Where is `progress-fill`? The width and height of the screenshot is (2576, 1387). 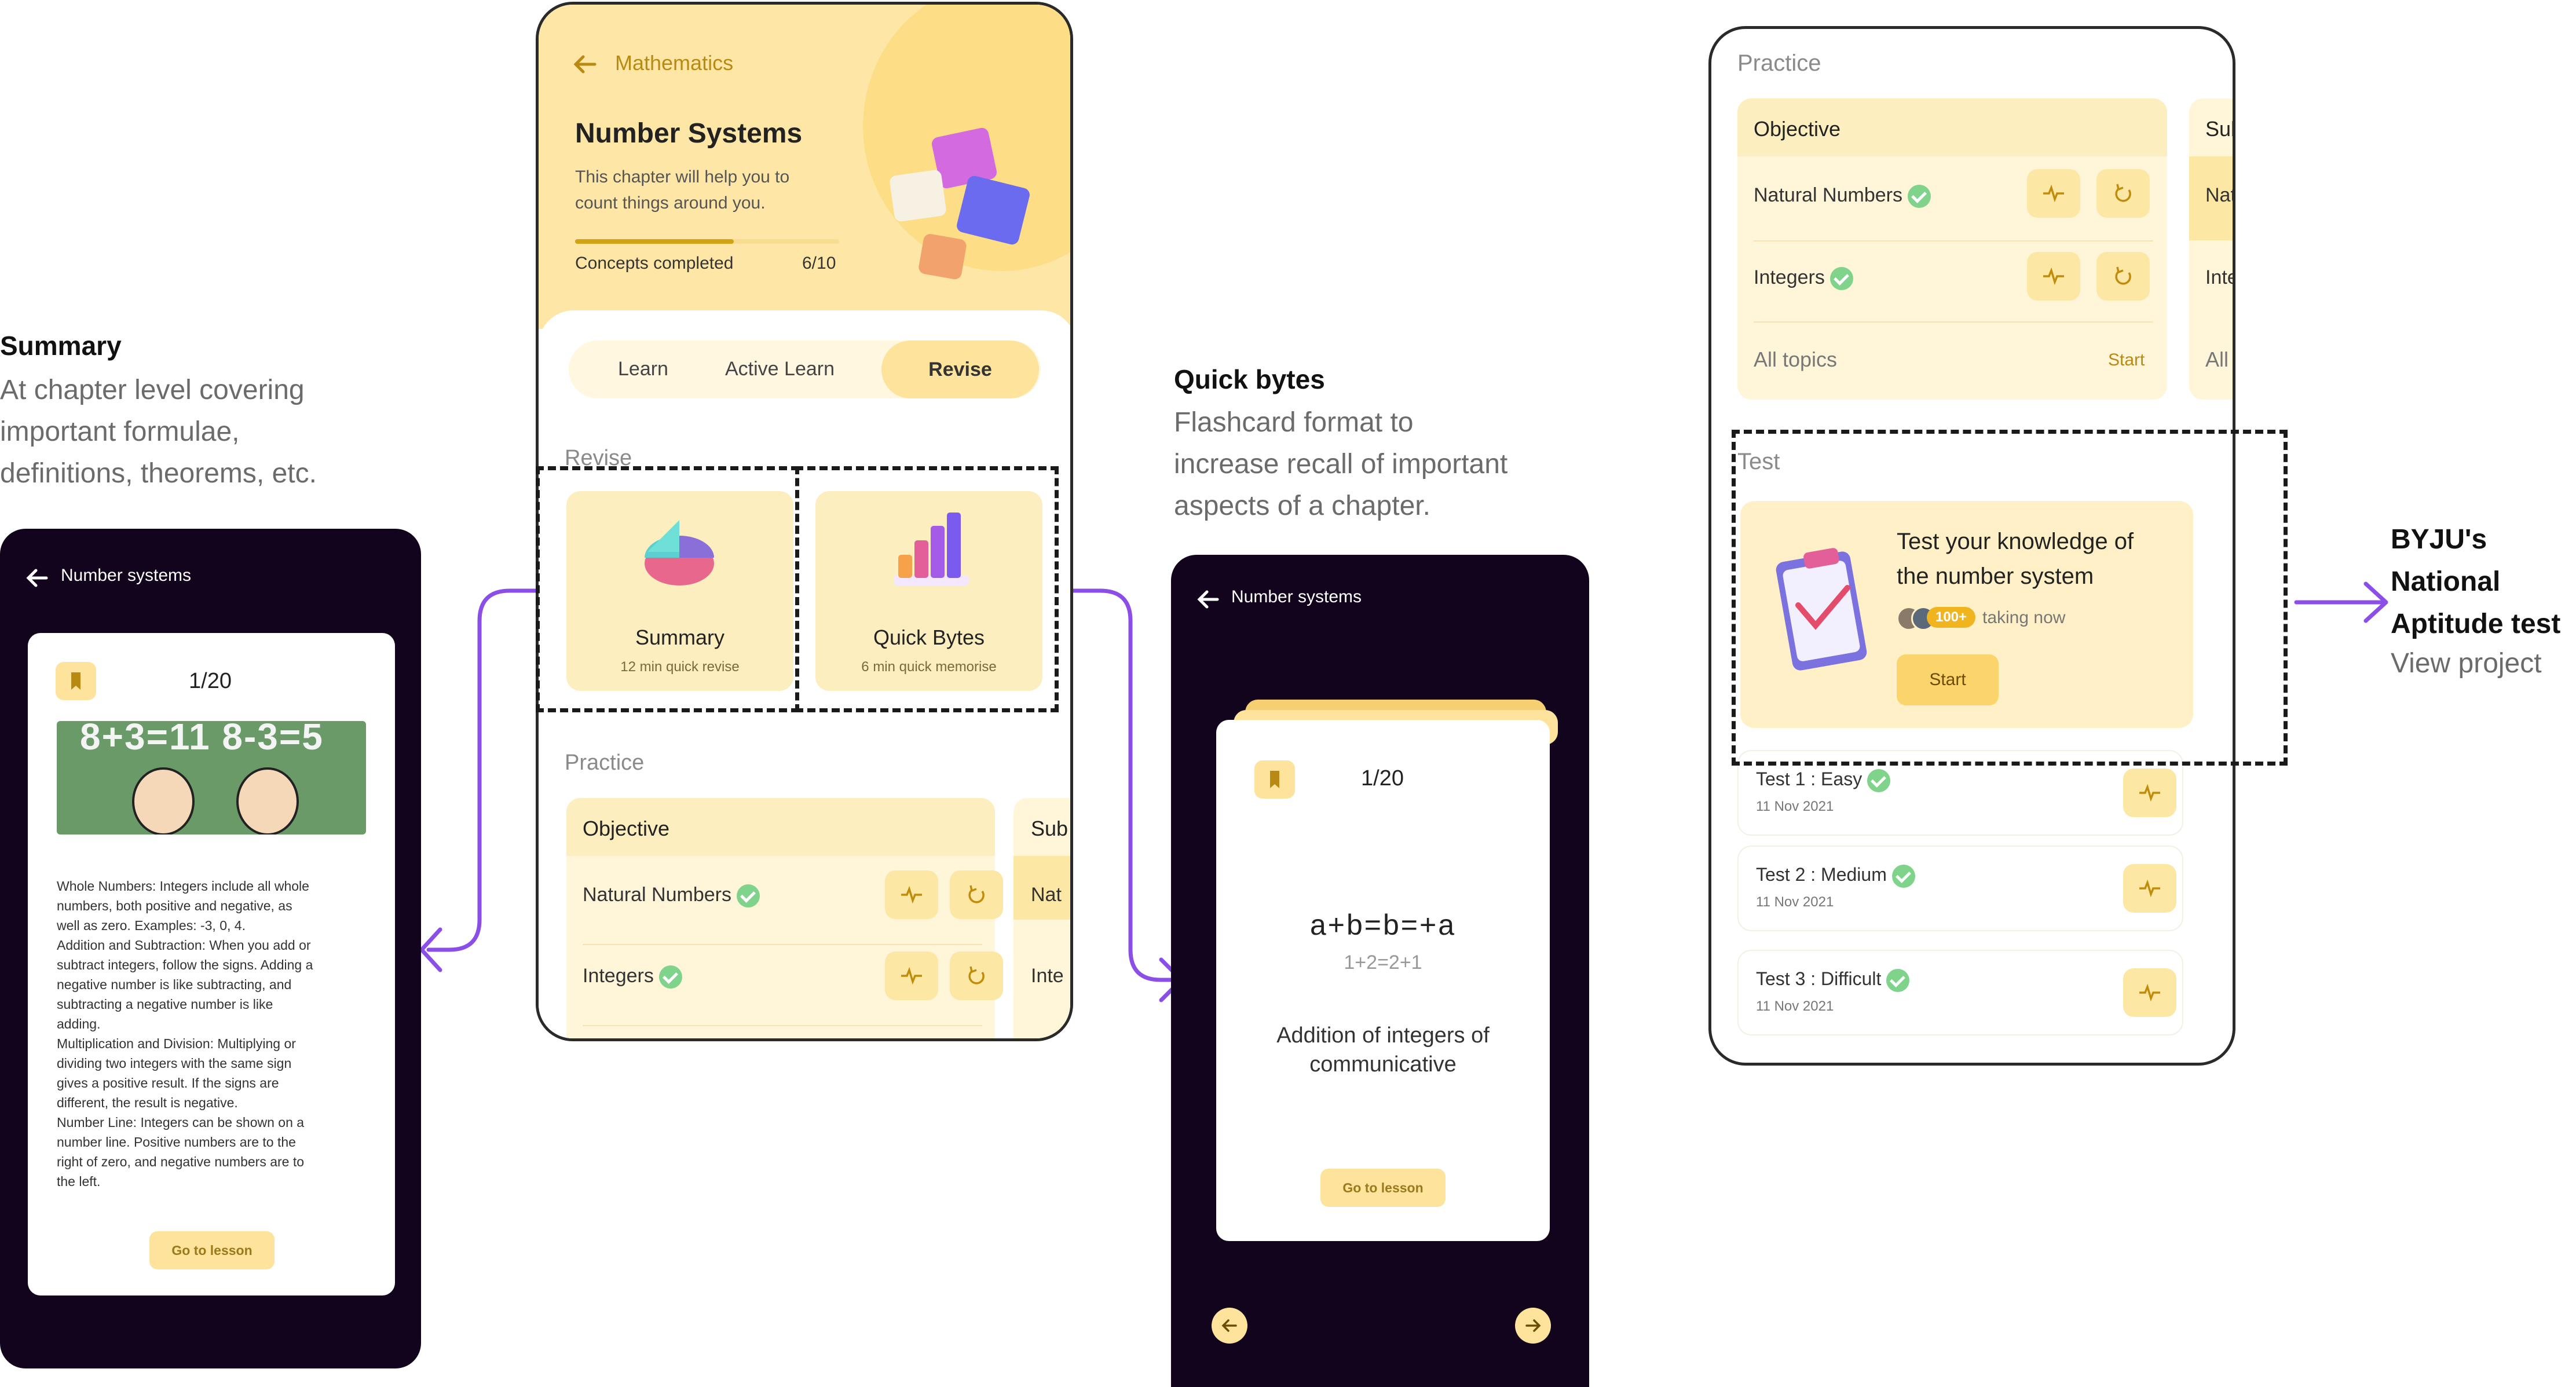
progress-fill is located at coordinates (654, 241).